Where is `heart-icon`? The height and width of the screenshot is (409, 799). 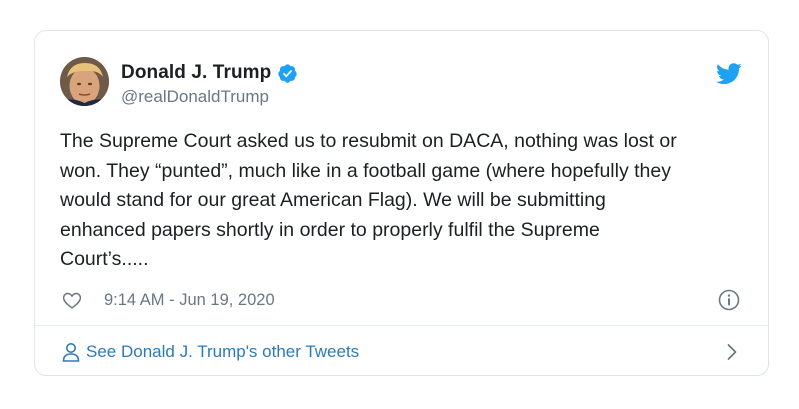
heart-icon is located at coordinates (72, 300).